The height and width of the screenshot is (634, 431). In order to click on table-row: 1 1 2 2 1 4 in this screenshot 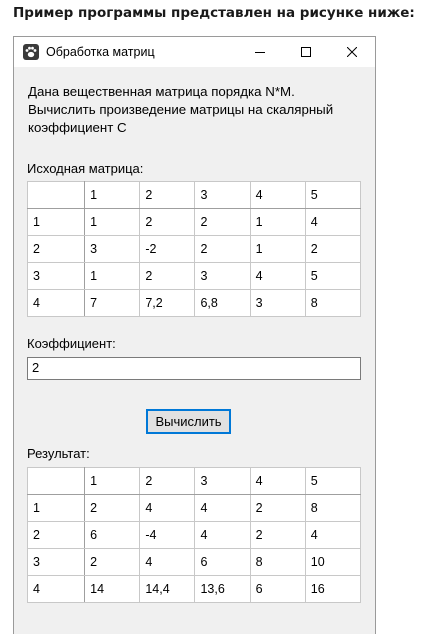, I will do `click(194, 222)`.